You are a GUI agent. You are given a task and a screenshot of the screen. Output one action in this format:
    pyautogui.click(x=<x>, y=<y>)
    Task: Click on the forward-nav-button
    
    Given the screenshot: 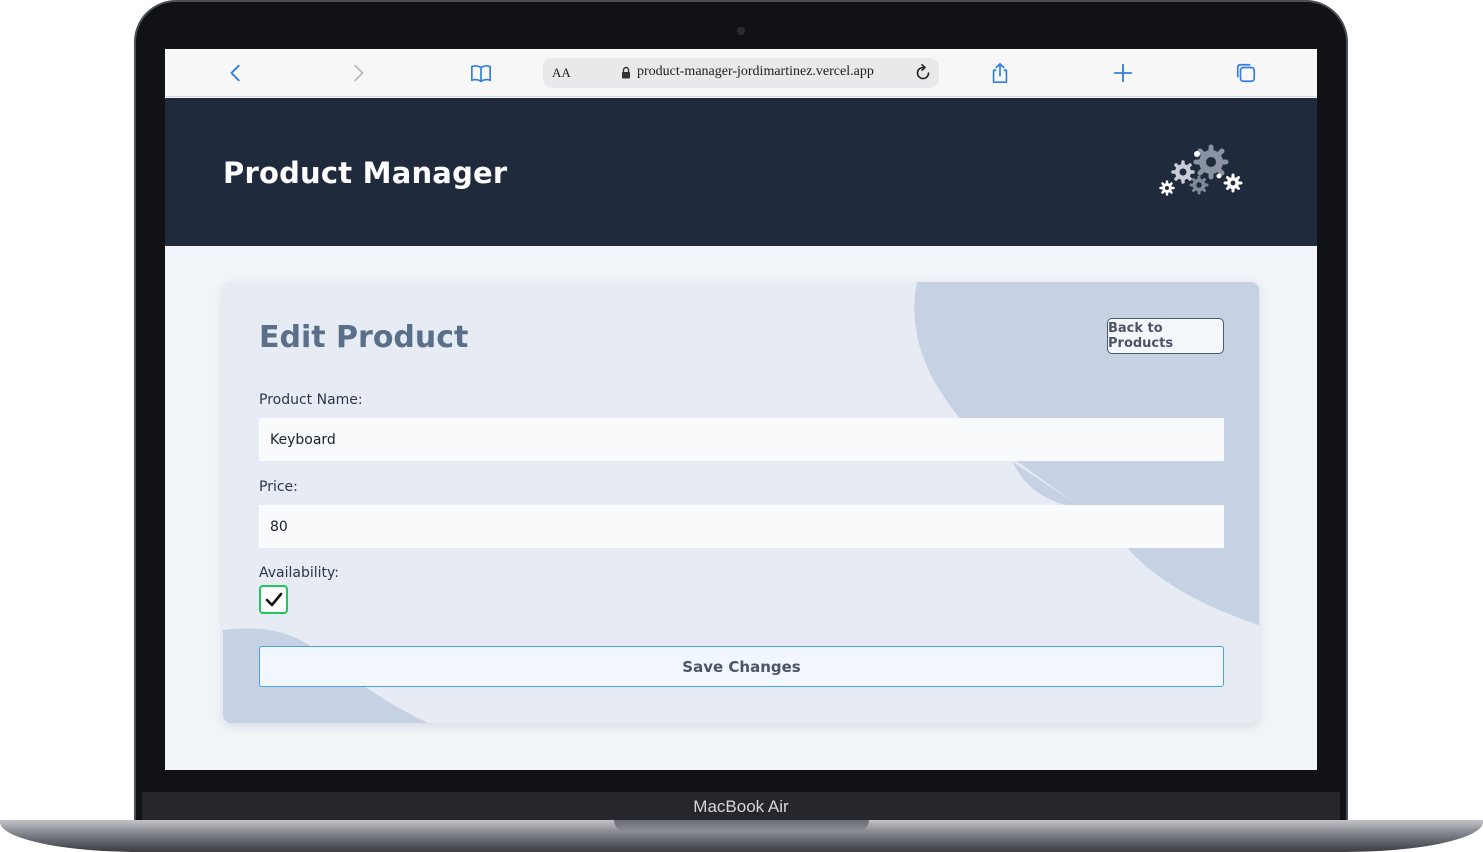 What is the action you would take?
    pyautogui.click(x=358, y=73)
    